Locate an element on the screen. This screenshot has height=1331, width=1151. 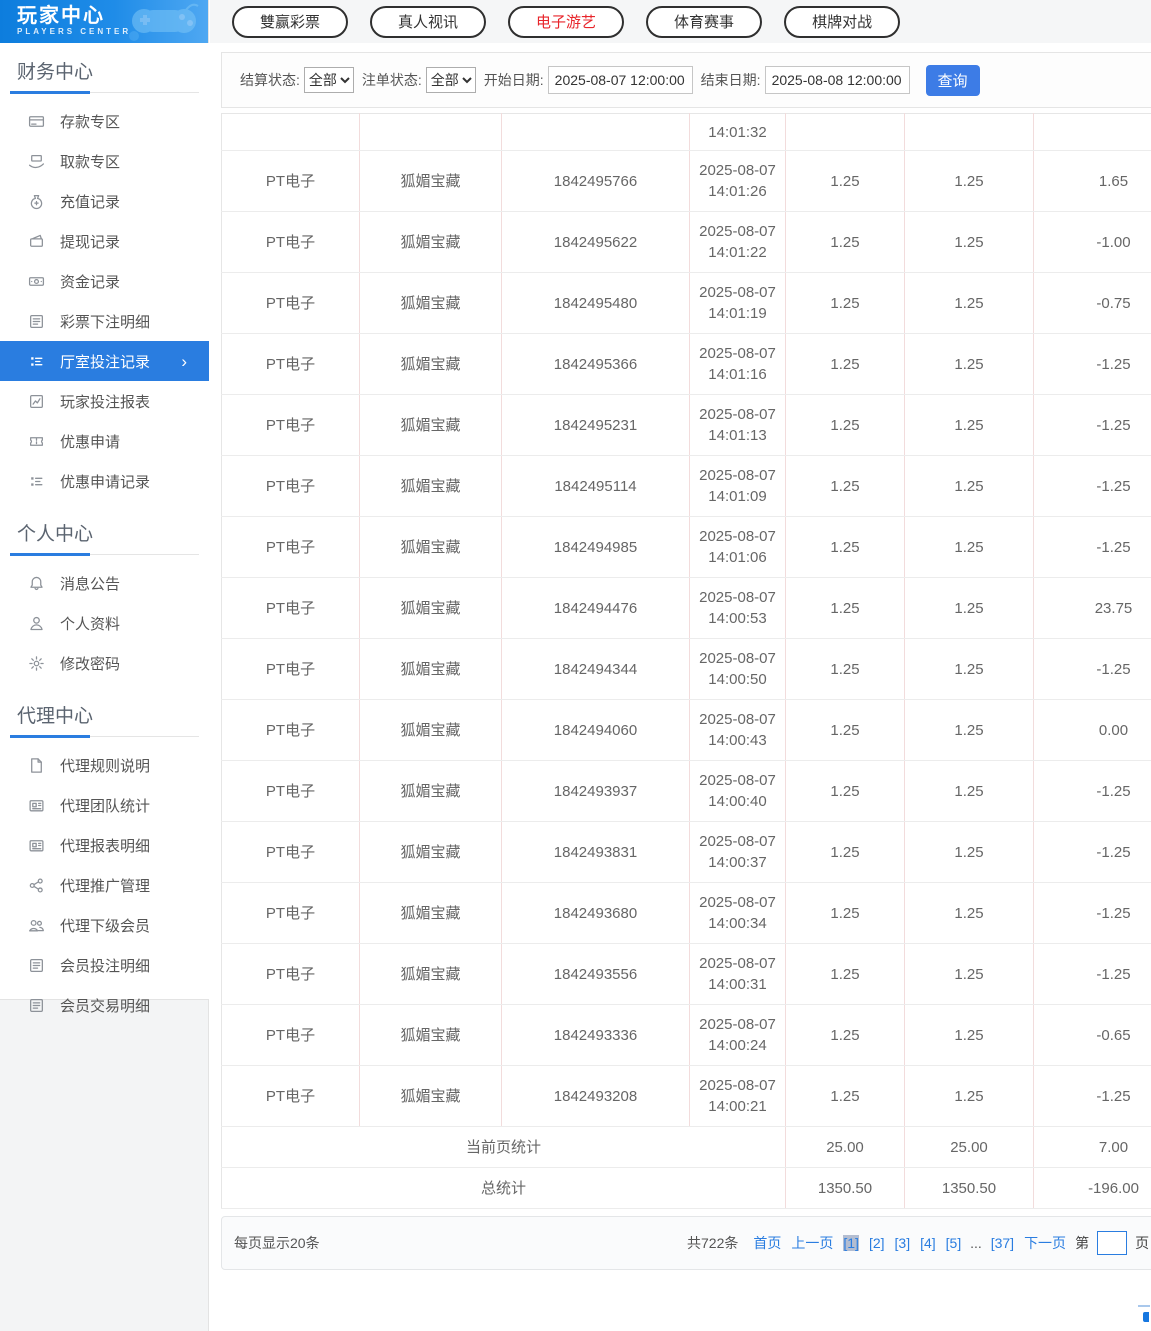
end-date-input is located at coordinates (837, 80).